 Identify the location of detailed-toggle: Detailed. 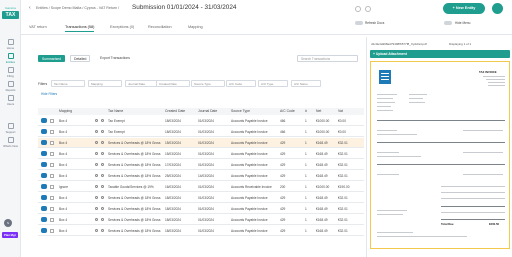
(80, 58).